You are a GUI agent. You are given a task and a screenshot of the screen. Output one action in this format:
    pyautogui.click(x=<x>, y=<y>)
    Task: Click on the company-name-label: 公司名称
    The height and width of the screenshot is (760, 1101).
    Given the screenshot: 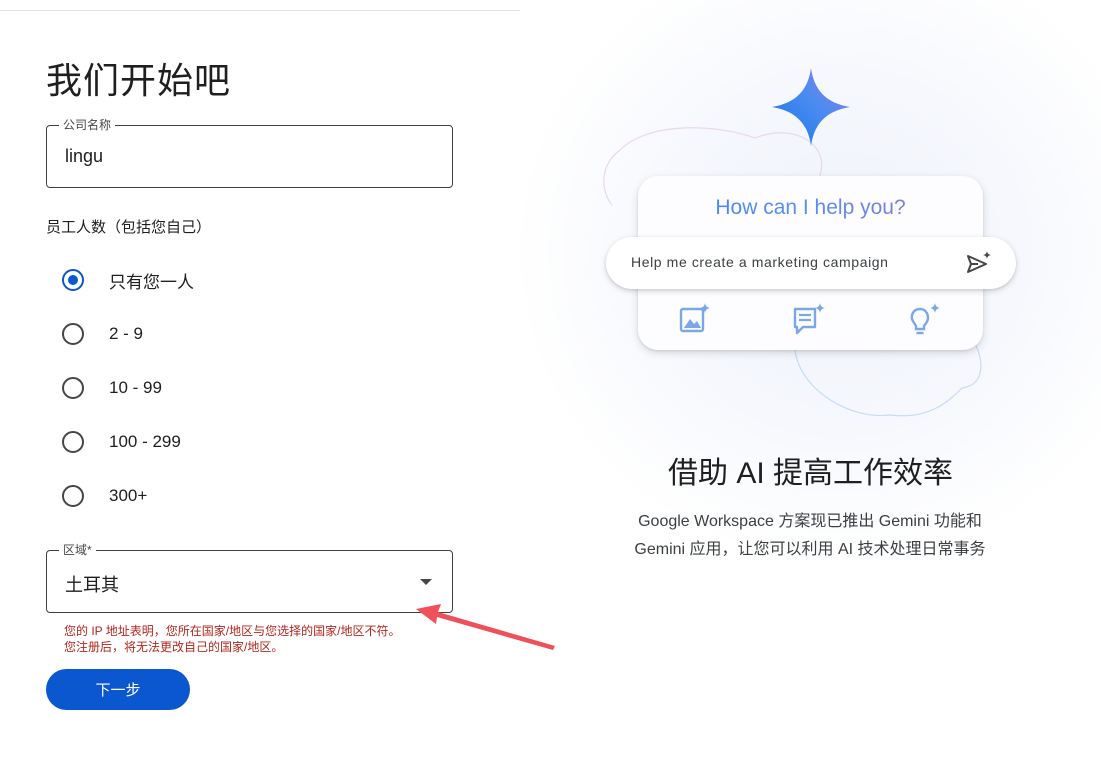 What is the action you would take?
    pyautogui.click(x=87, y=125)
    